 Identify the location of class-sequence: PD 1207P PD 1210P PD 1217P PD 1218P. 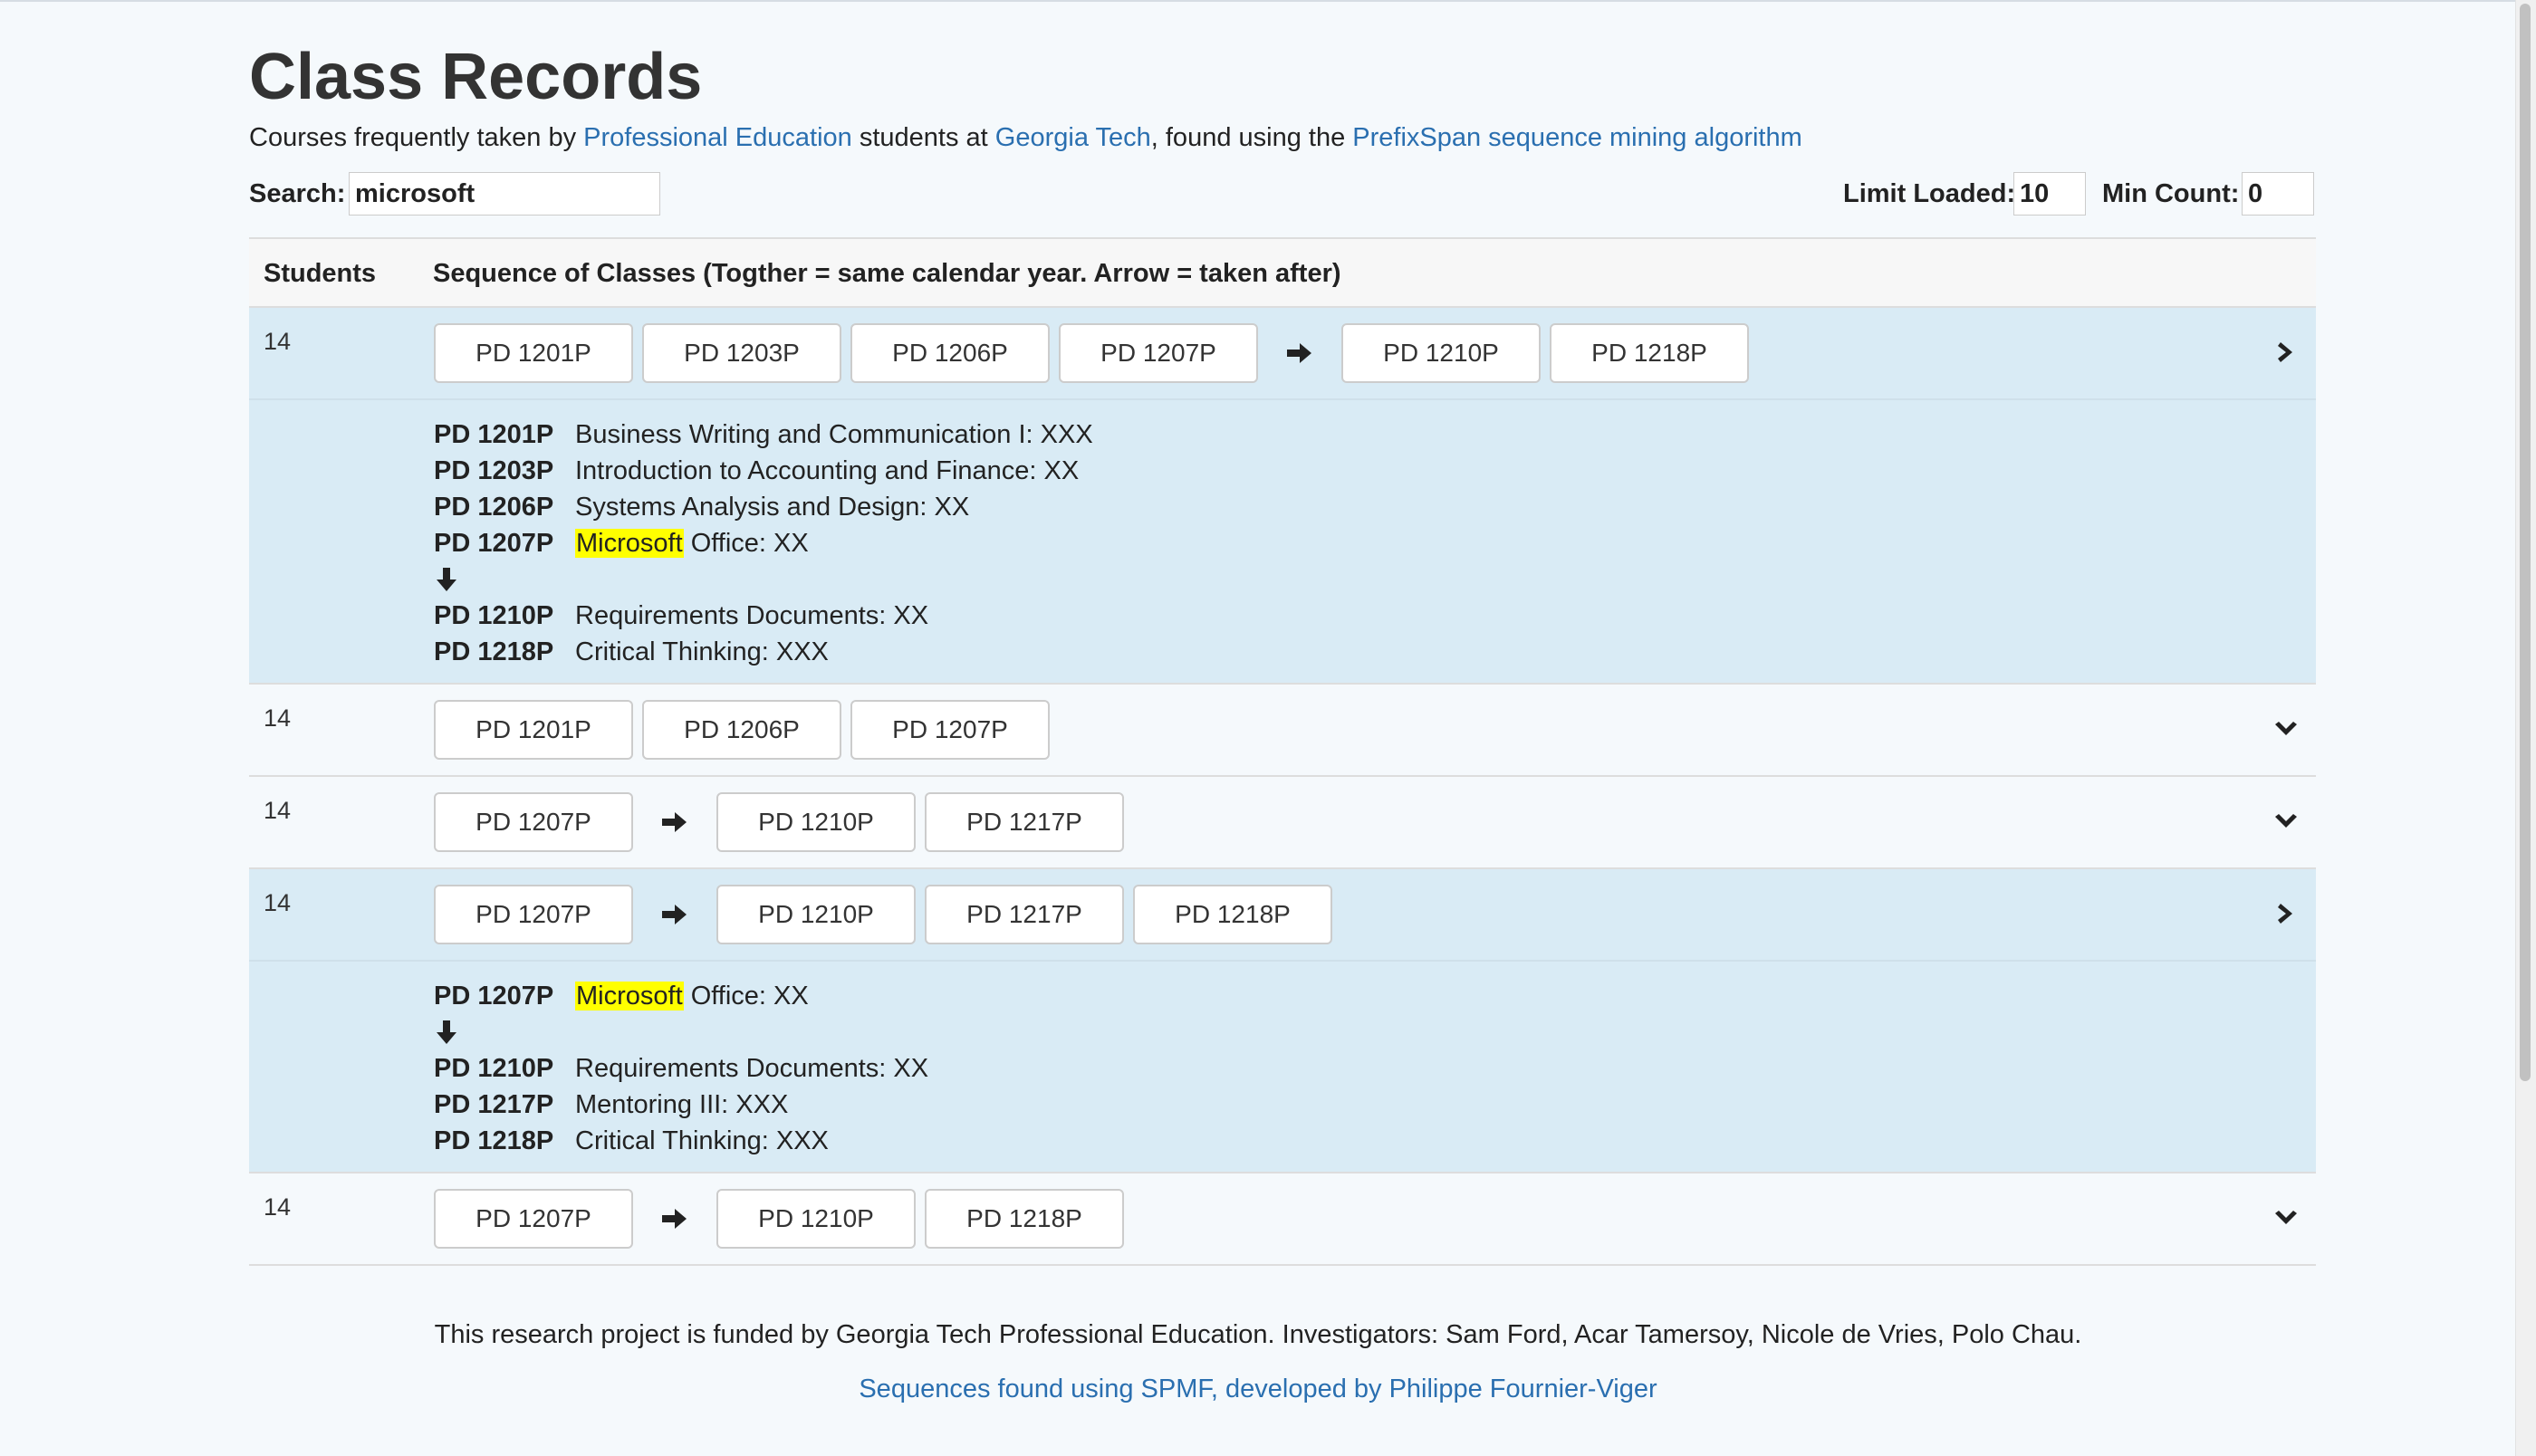
(887, 915).